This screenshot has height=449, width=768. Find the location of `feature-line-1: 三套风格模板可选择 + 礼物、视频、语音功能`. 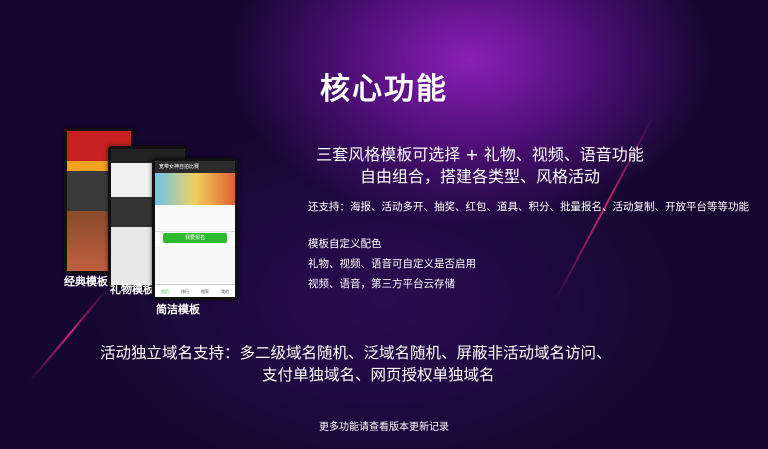

feature-line-1: 三套风格模板可选择 + 礼物、视频、语音功能 is located at coordinates (480, 154).